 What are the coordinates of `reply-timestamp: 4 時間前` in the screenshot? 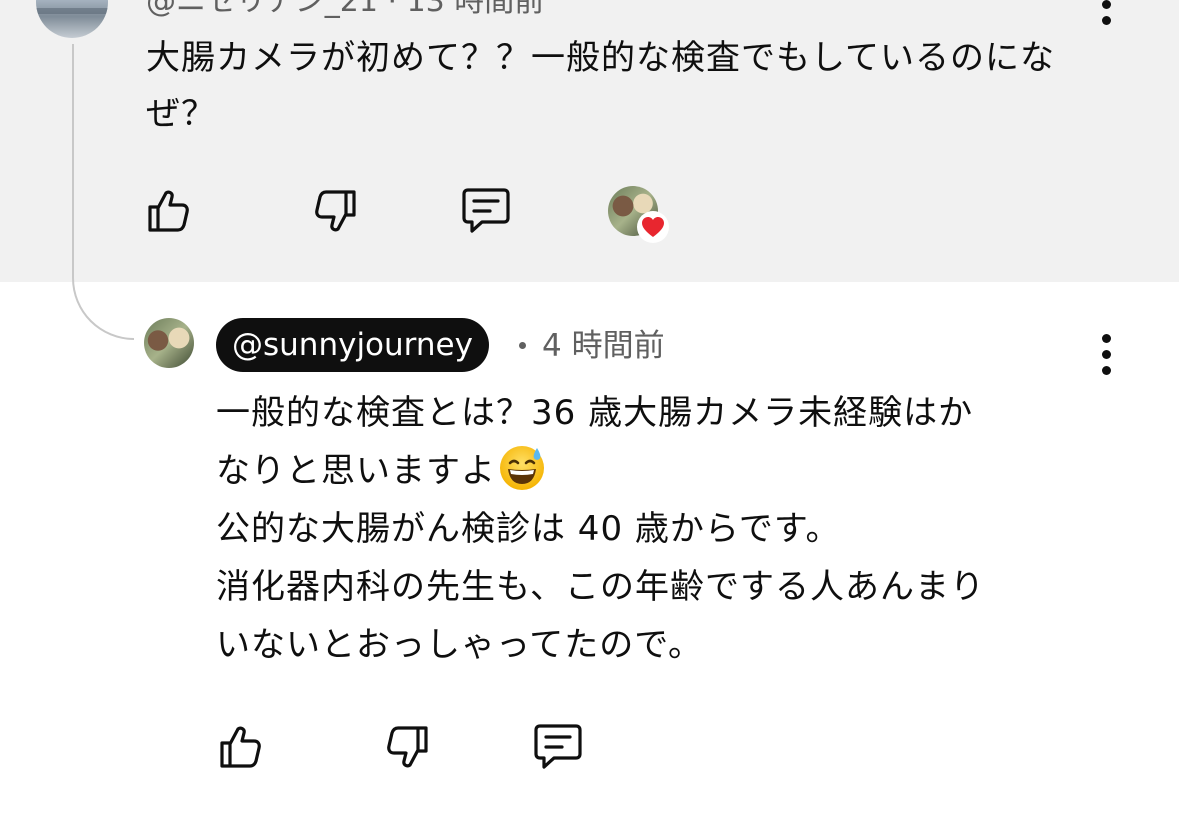 It's located at (603, 346).